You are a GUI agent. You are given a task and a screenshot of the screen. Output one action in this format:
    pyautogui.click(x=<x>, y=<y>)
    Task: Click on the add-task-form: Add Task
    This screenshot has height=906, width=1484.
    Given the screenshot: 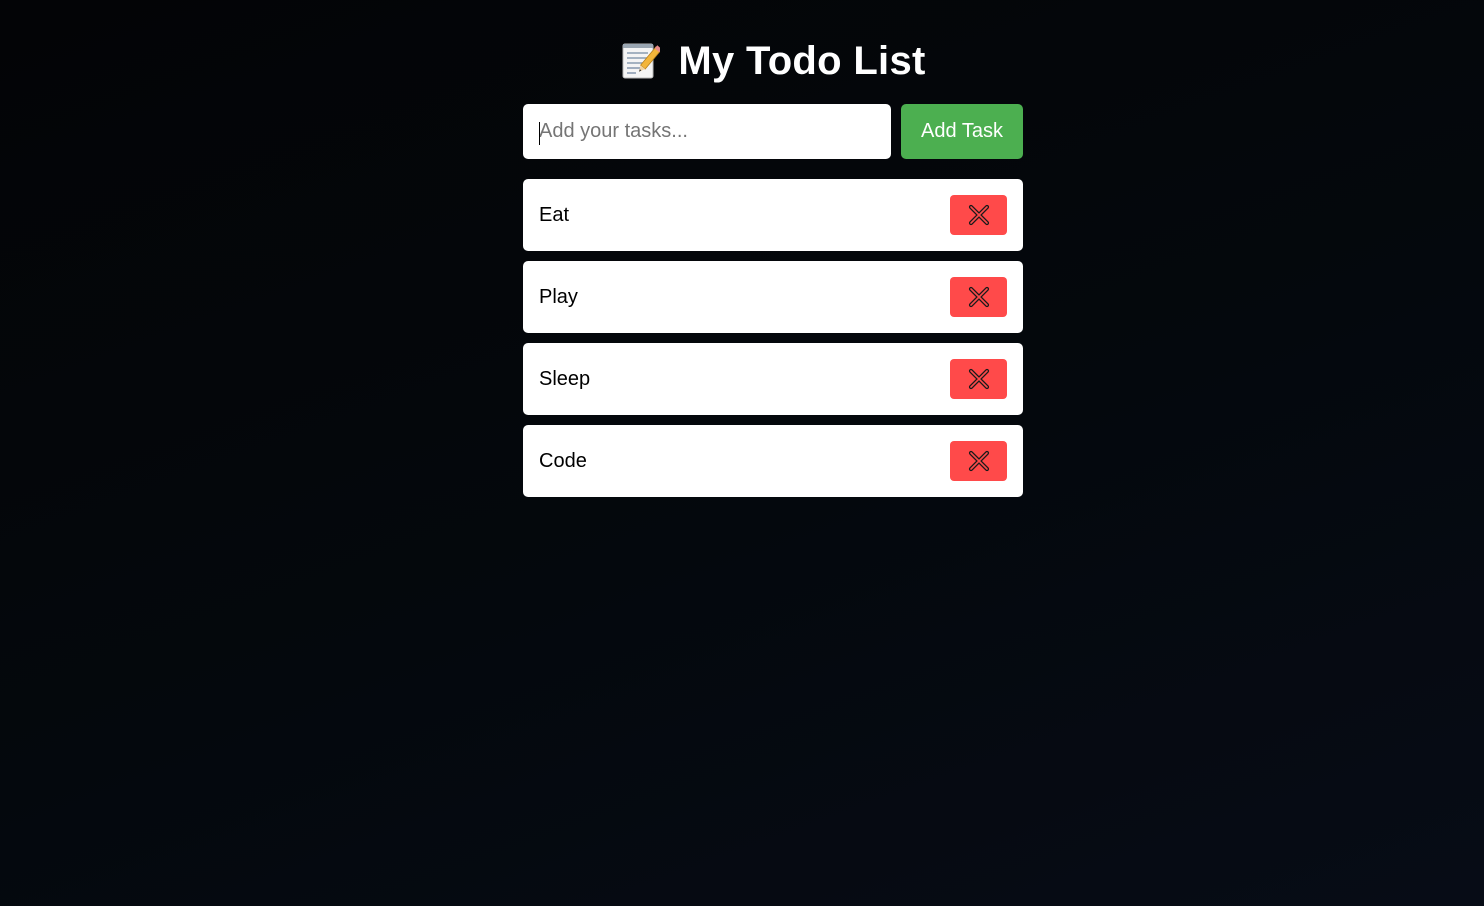 What is the action you would take?
    pyautogui.click(x=773, y=131)
    